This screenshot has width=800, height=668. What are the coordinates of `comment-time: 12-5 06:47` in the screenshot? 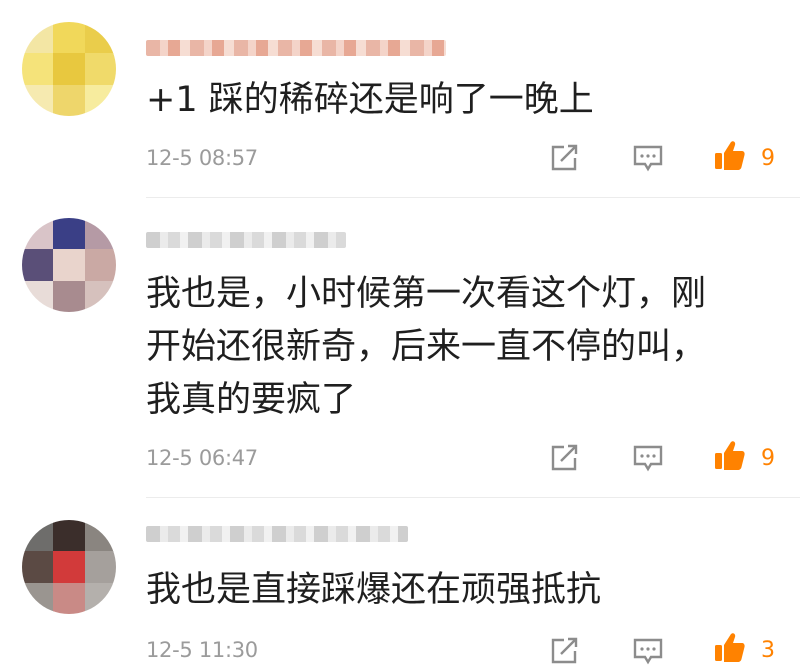 It's located at (202, 458).